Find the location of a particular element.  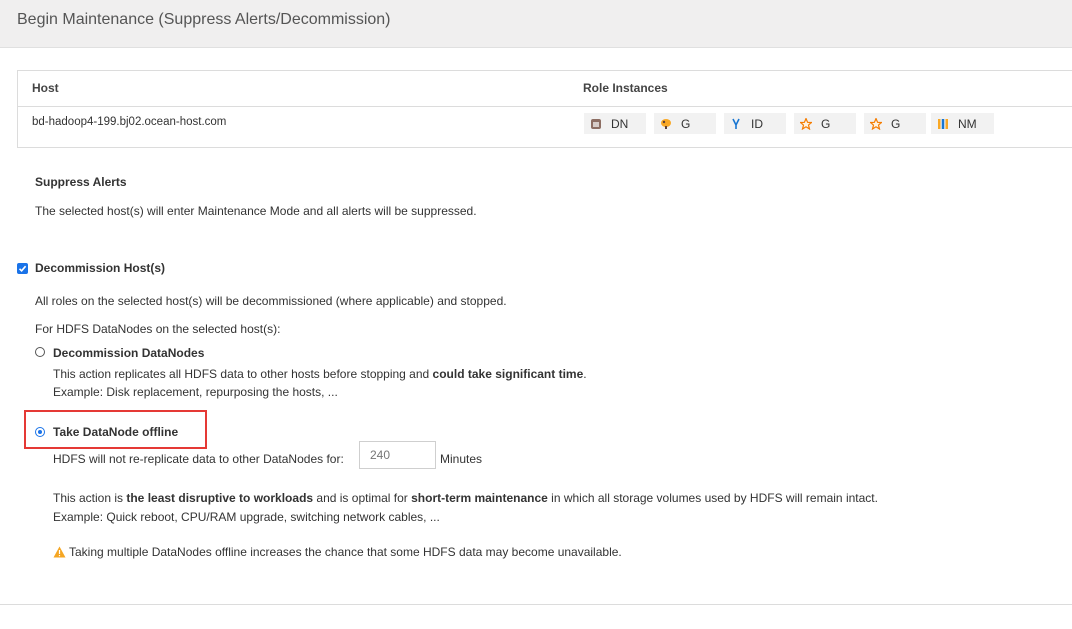

role-chip-gateway-2: G is located at coordinates (895, 123).